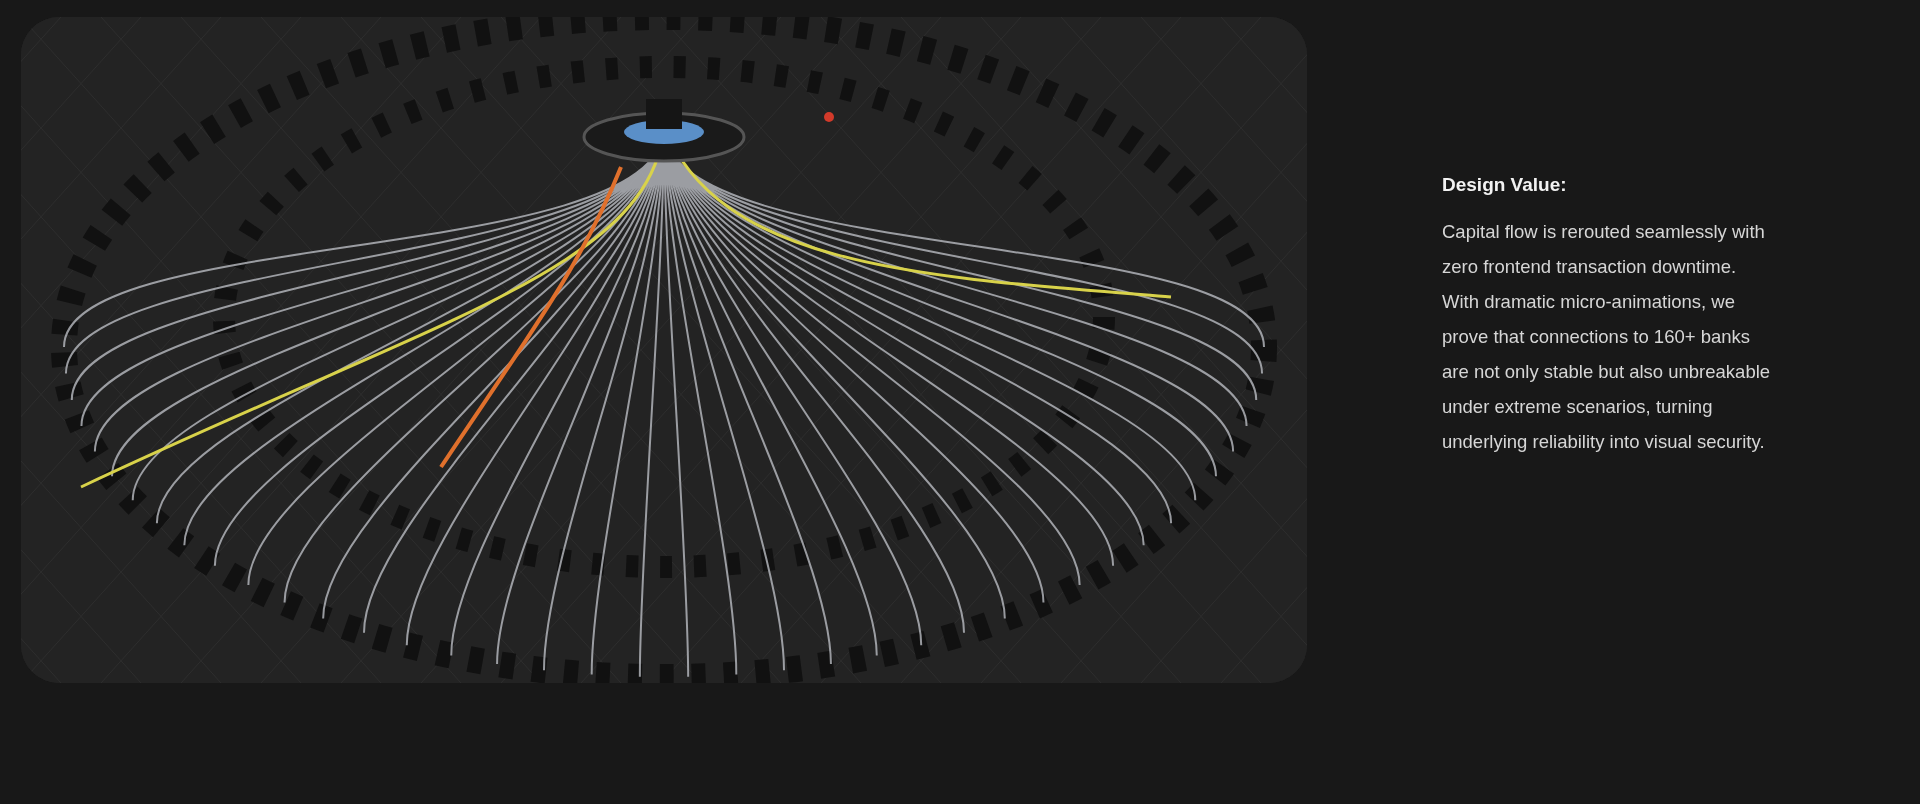 This screenshot has height=804, width=1920. What do you see at coordinates (1505, 185) in the screenshot?
I see `section-heading: Design Value:` at bounding box center [1505, 185].